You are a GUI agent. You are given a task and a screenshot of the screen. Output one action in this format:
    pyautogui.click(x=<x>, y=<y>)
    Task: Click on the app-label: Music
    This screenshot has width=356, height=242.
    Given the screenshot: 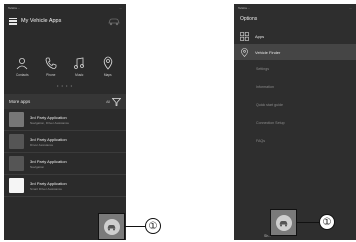 What is the action you would take?
    pyautogui.click(x=79, y=75)
    